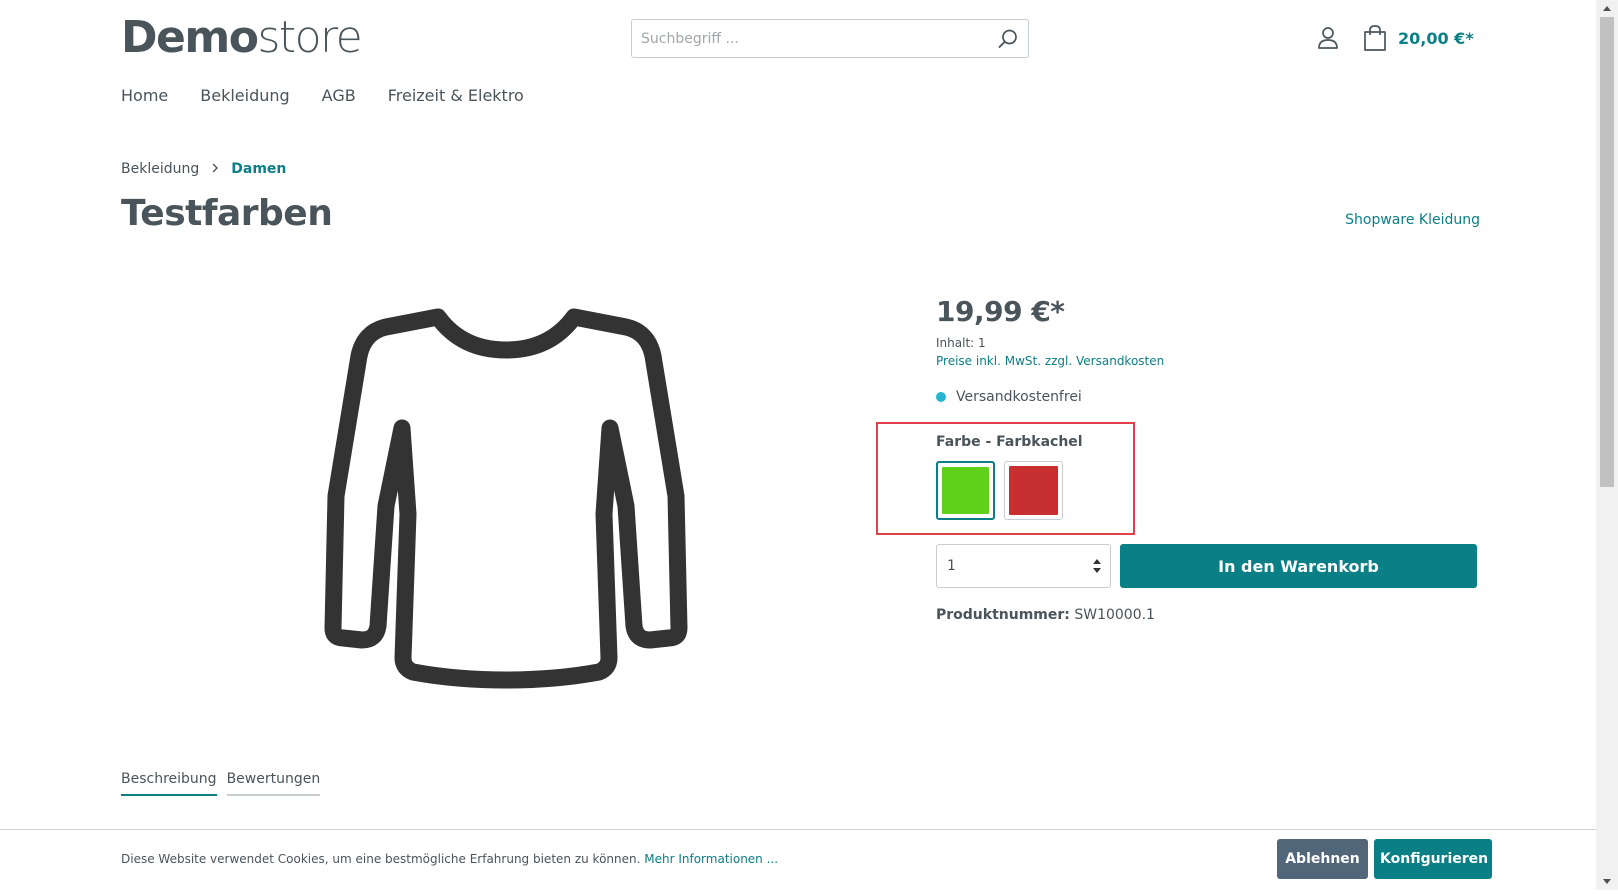 The width and height of the screenshot is (1618, 894). What do you see at coordinates (951, 566) in the screenshot?
I see `quantity-value: 1` at bounding box center [951, 566].